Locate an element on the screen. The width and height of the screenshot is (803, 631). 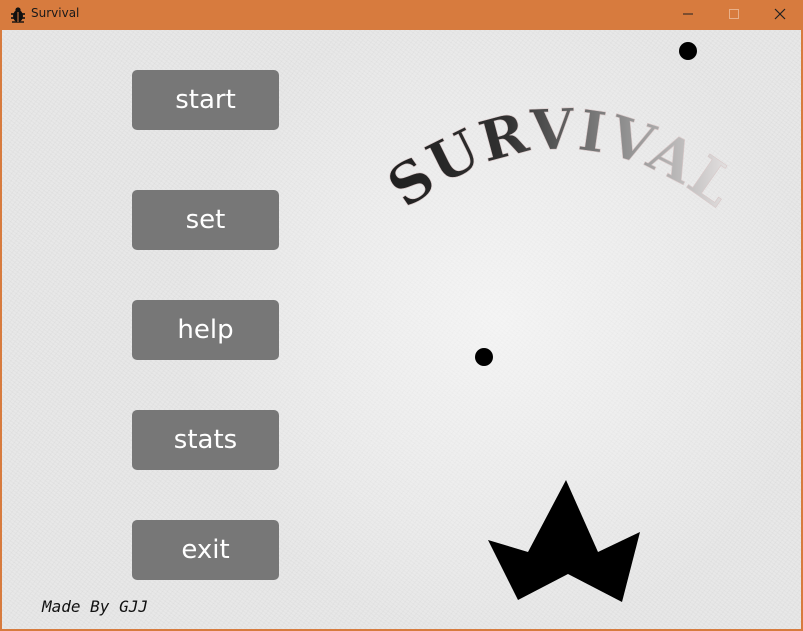
close-icon is located at coordinates (780, 14).